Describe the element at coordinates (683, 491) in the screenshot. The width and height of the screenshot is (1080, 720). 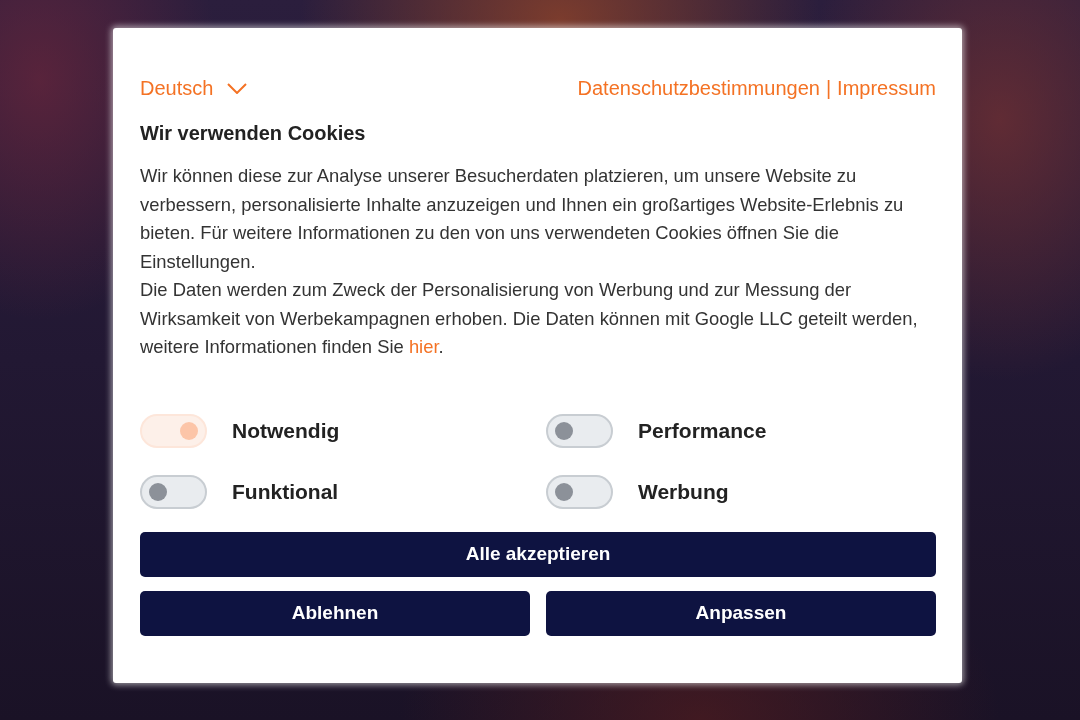
I see `toggle-label: Werbung` at that location.